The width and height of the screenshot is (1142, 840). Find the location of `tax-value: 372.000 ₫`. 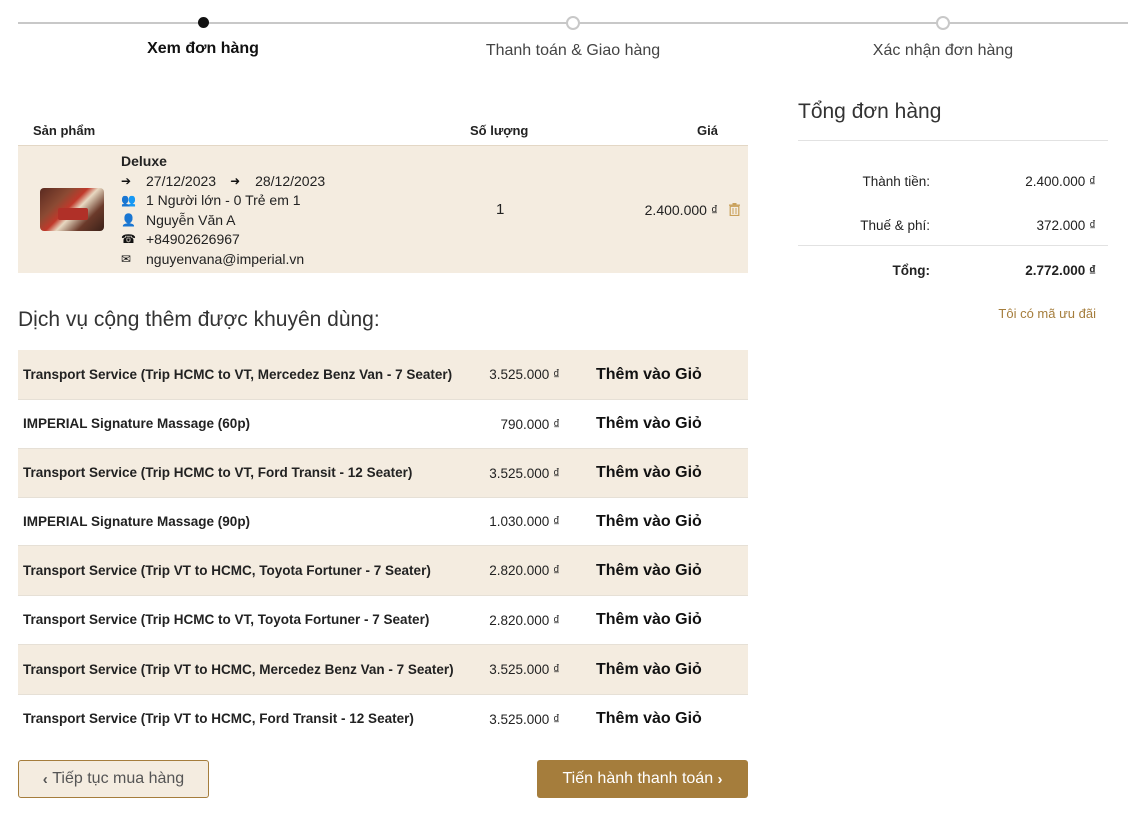

tax-value: 372.000 ₫ is located at coordinates (1066, 225).